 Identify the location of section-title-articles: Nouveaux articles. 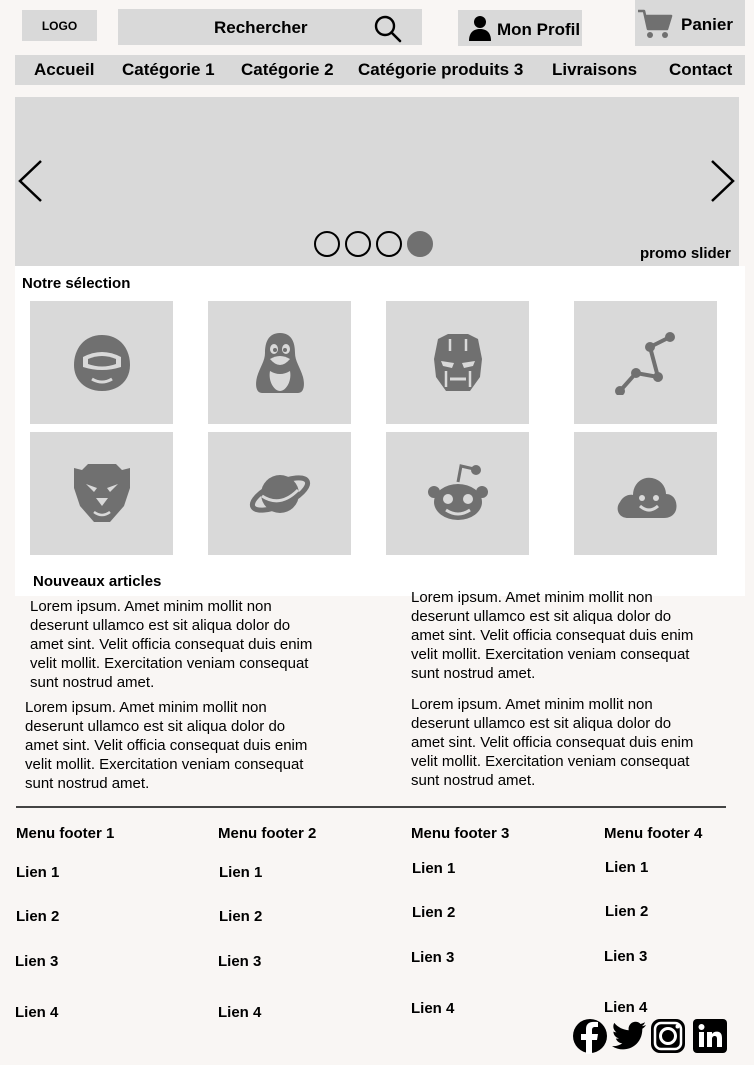
(97, 581).